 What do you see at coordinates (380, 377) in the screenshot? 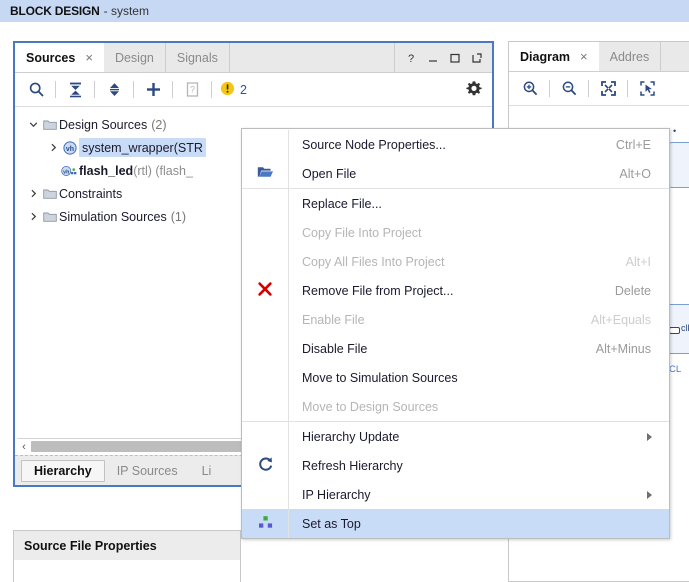
I see `menu-item-label: Move to Simulation Sources` at bounding box center [380, 377].